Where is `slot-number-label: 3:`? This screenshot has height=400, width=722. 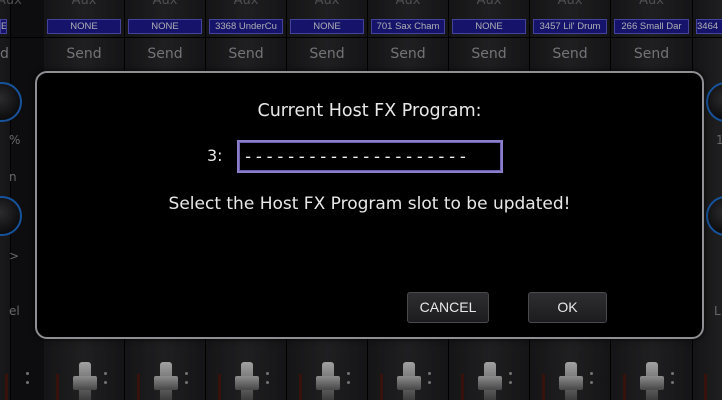
slot-number-label: 3: is located at coordinates (215, 155).